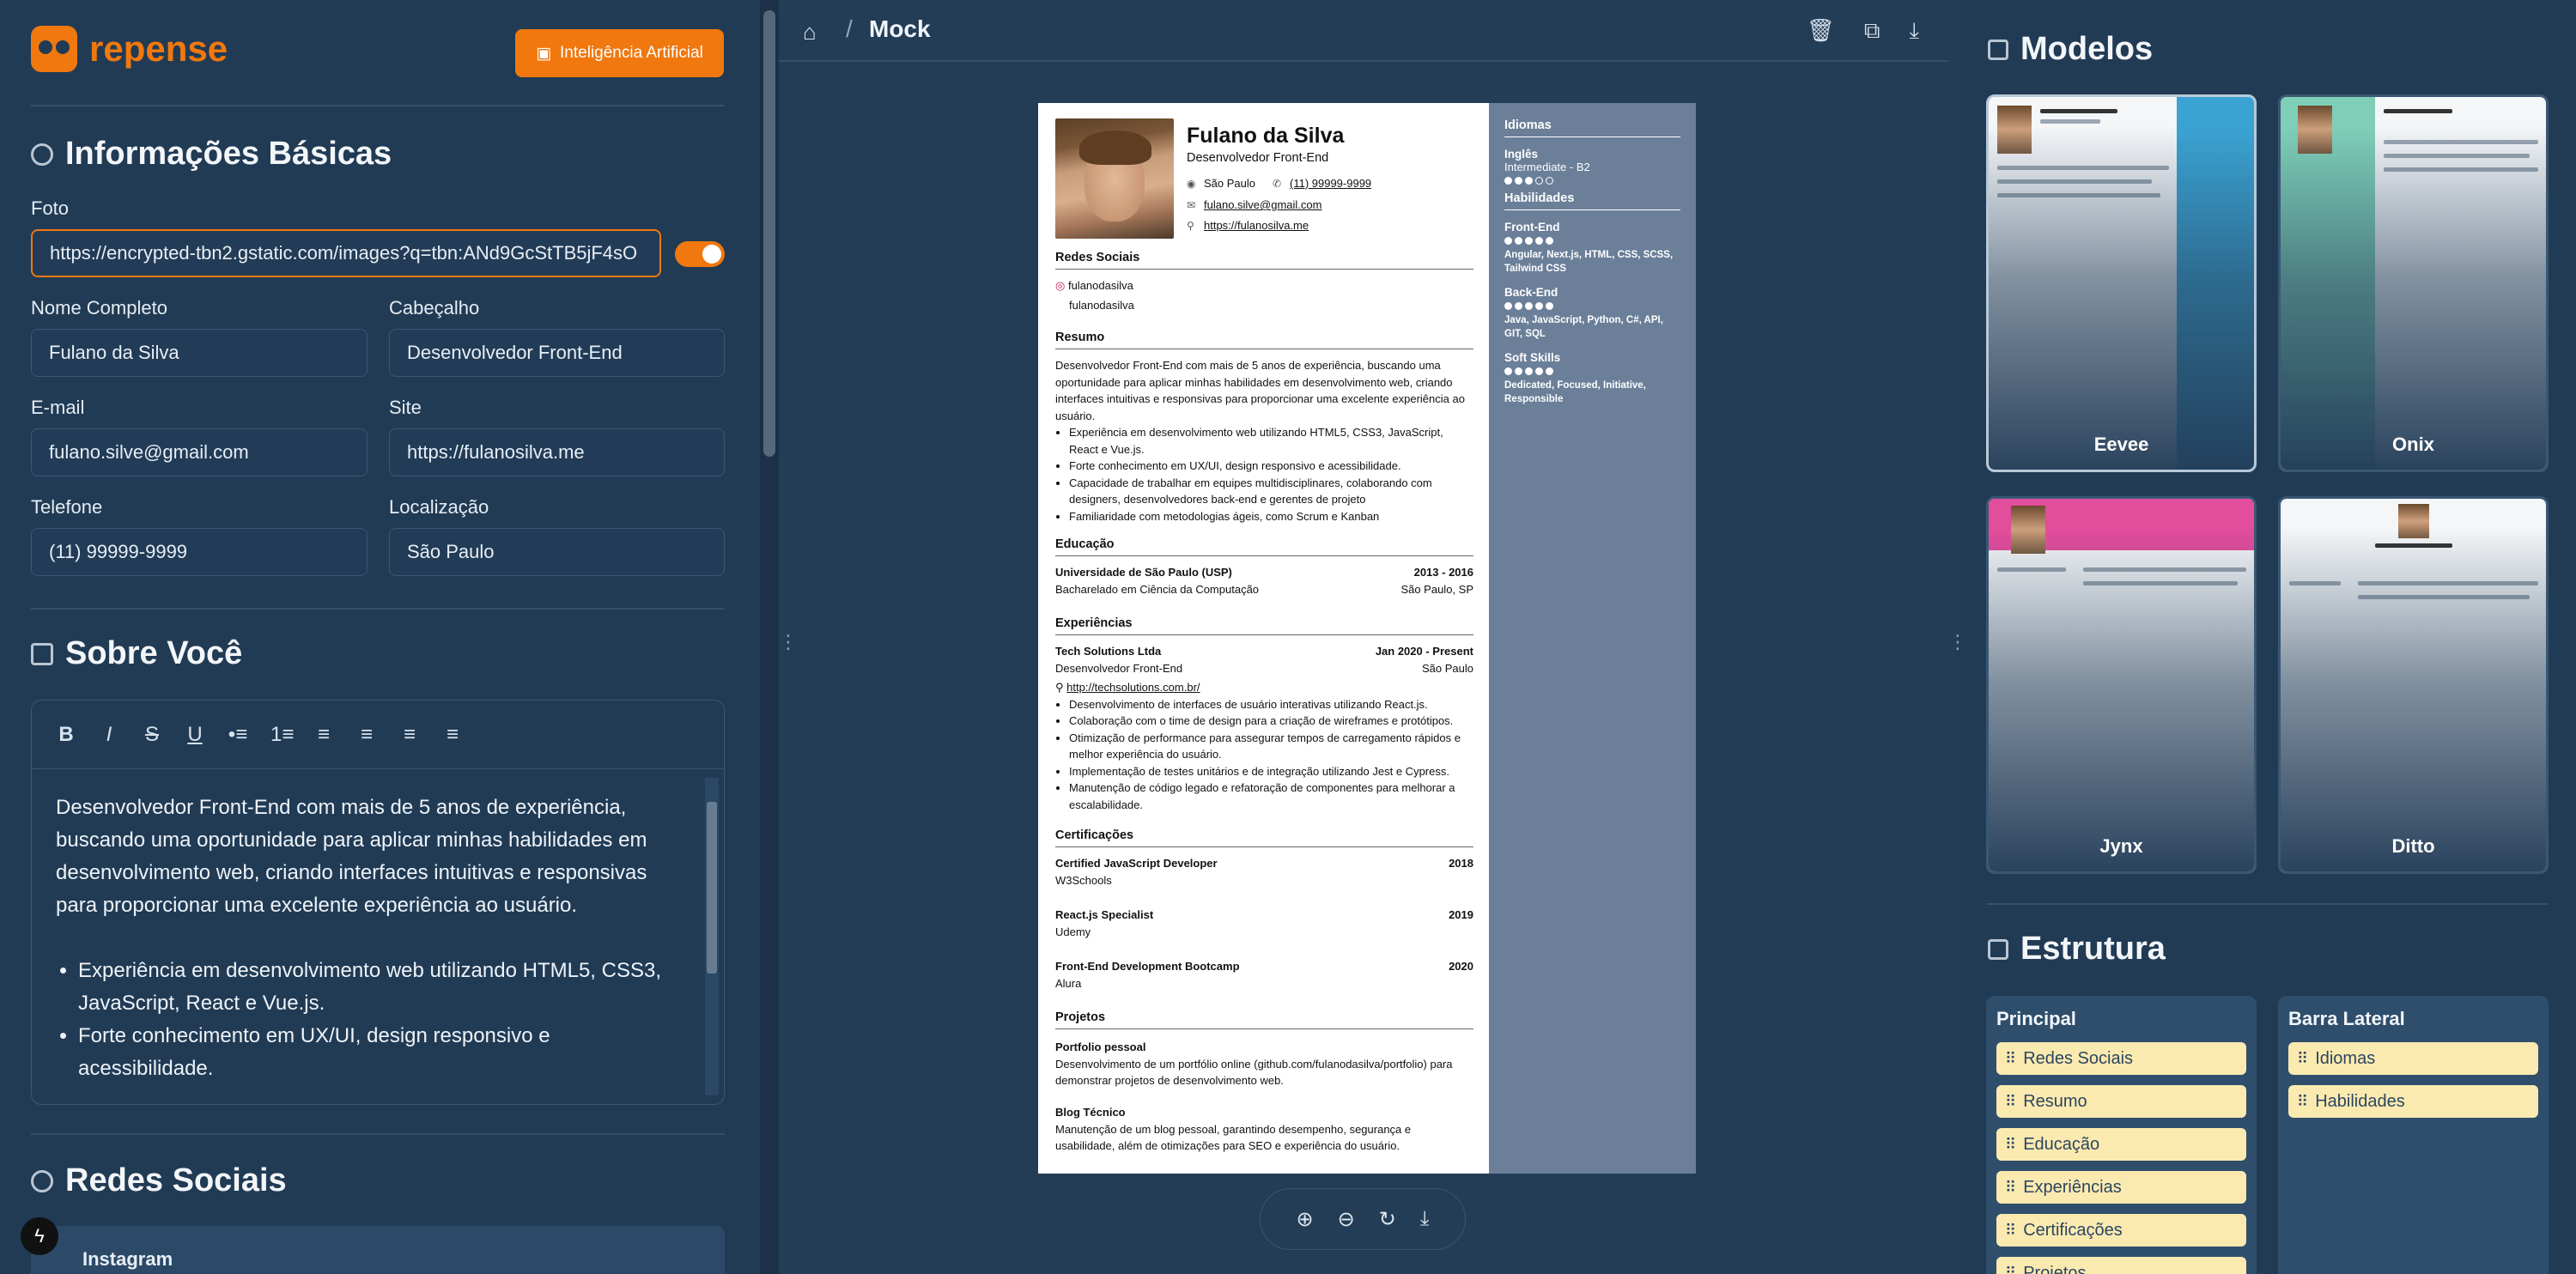 The width and height of the screenshot is (2576, 1274). What do you see at coordinates (1592, 128) in the screenshot?
I see `sidebar-languages-heading: Idiomas` at bounding box center [1592, 128].